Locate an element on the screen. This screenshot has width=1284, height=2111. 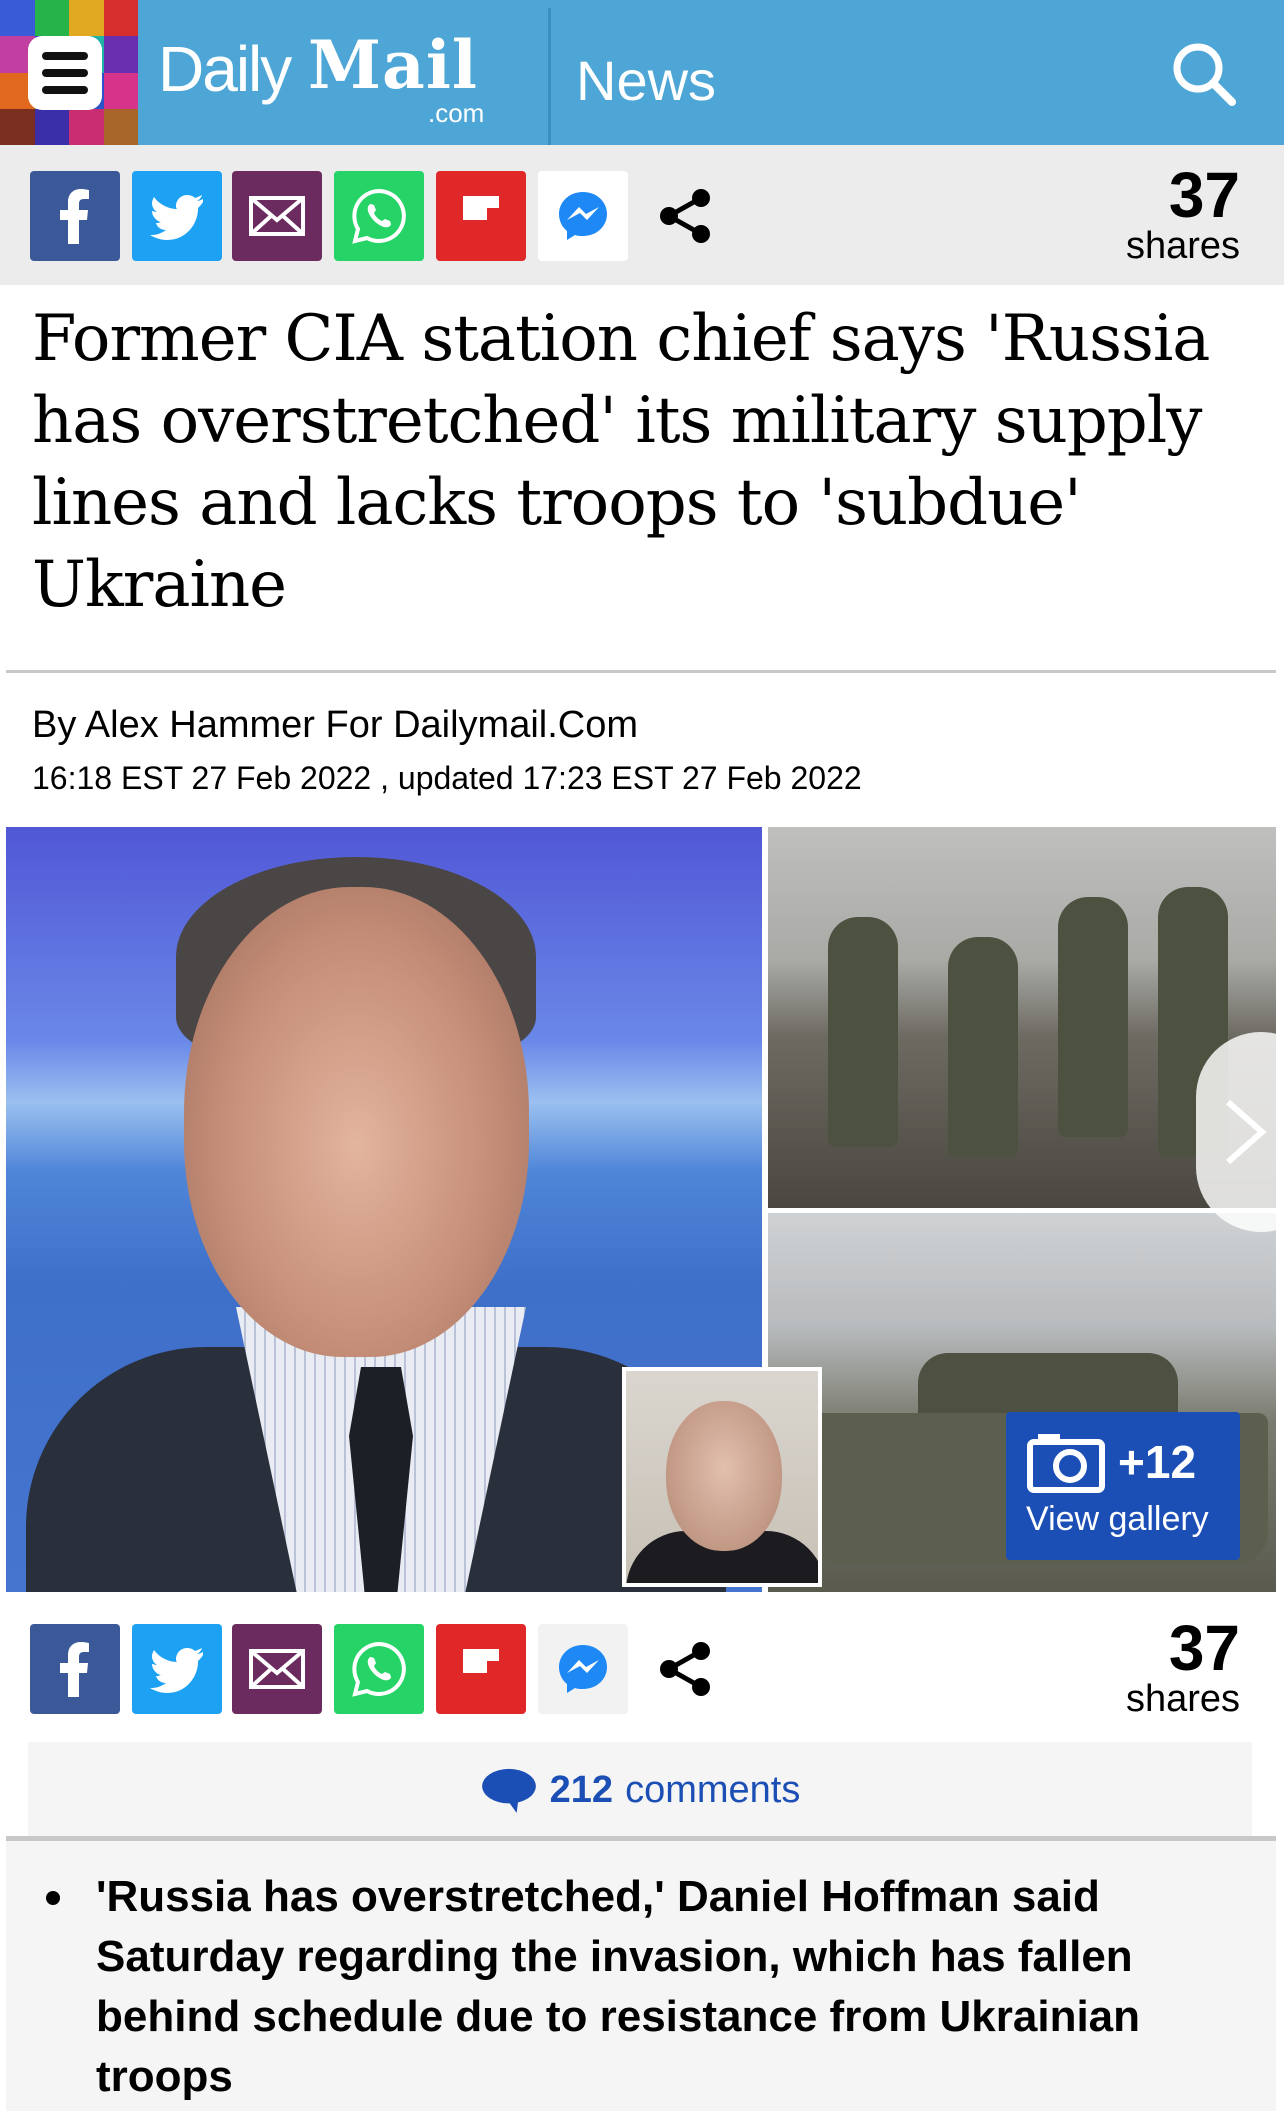
site-header: Daily Mail .com News is located at coordinates (642, 72).